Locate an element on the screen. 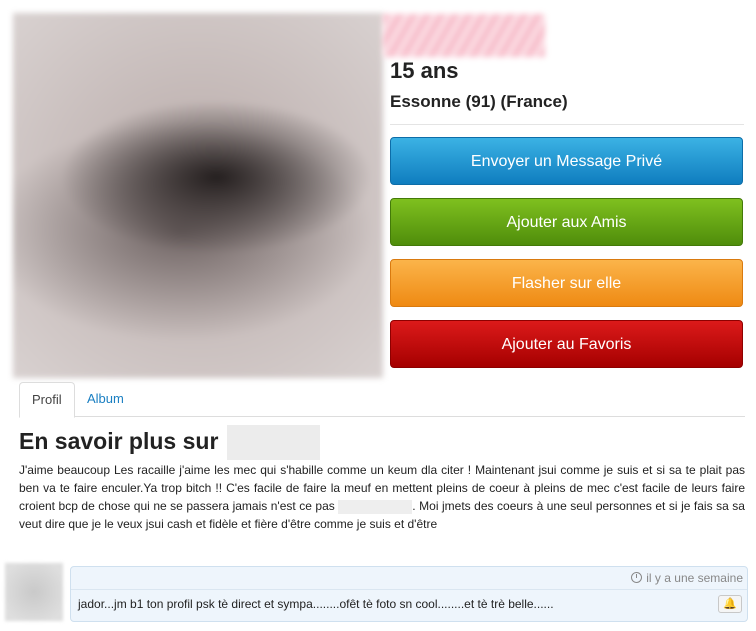 This screenshot has width=756, height=631. comment-timestamp: il y a une semaine is located at coordinates (687, 578).